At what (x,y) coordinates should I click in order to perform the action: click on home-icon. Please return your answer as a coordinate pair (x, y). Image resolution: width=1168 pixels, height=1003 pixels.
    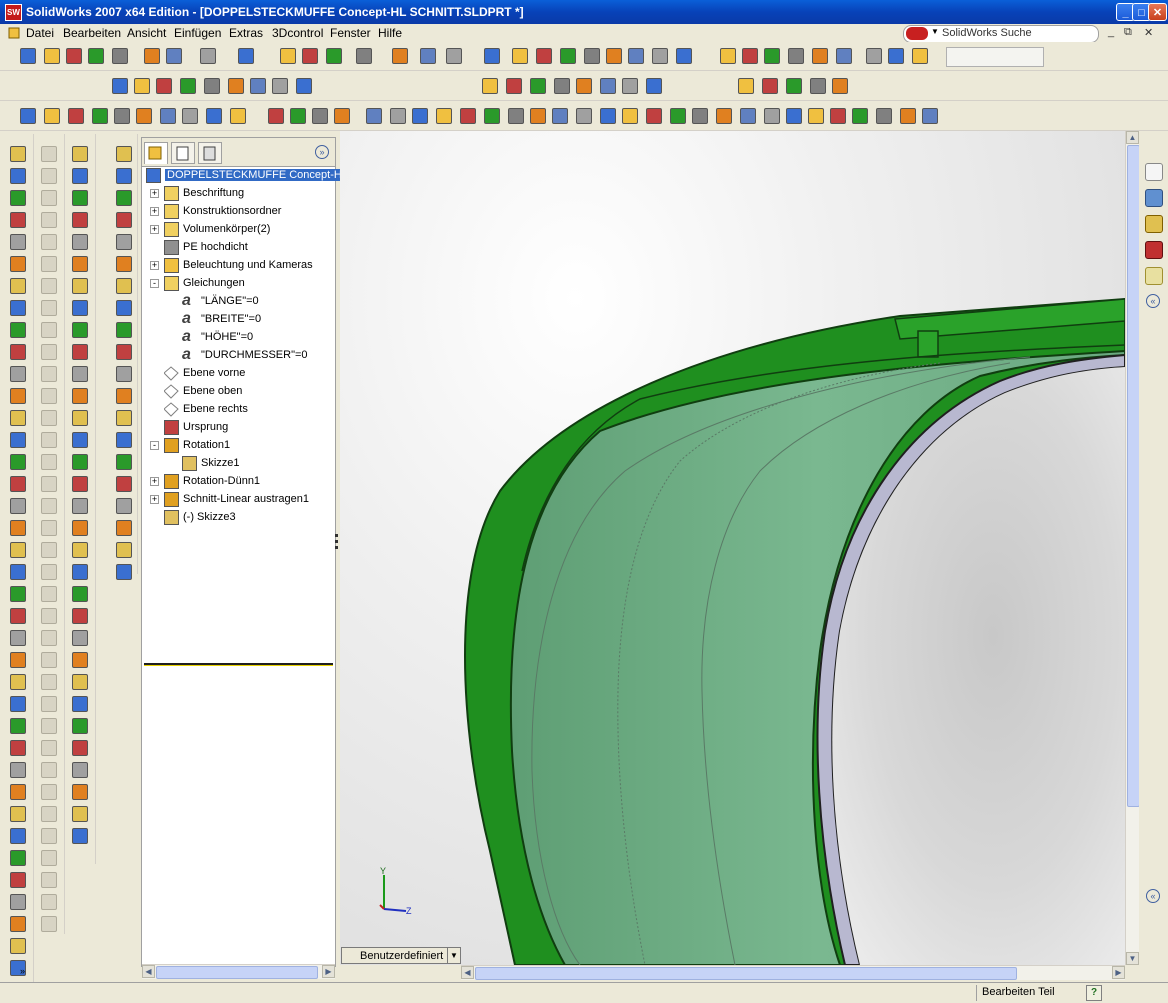
    Looking at the image, I should click on (1154, 172).